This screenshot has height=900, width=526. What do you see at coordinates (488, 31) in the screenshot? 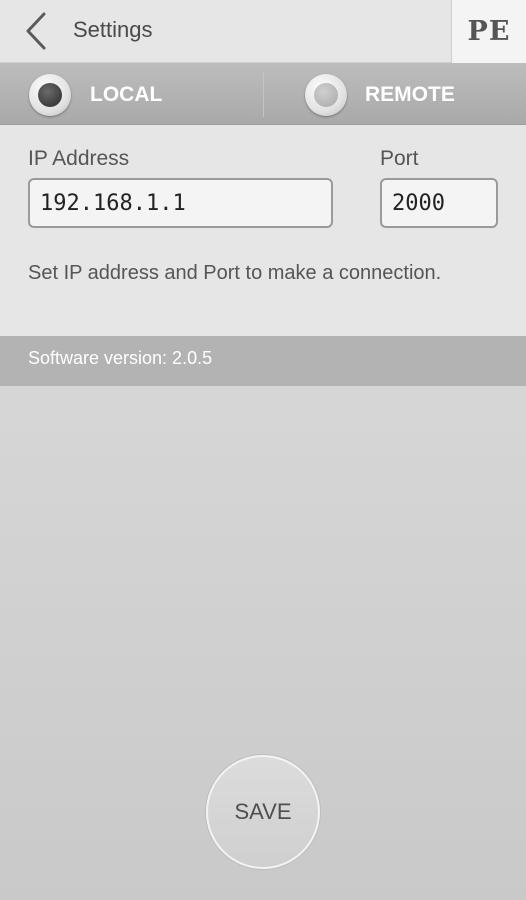
I see `brand-logo: PE` at bounding box center [488, 31].